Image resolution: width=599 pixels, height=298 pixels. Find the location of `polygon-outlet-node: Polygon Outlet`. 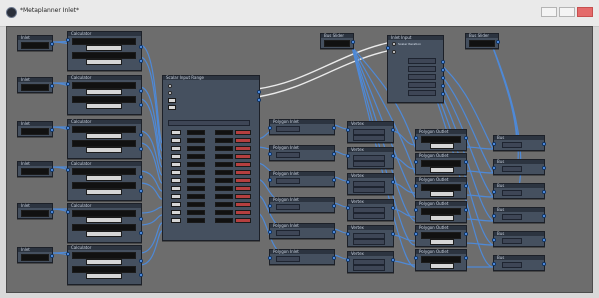

polygon-outlet-node: Polygon Outlet is located at coordinates (441, 212).